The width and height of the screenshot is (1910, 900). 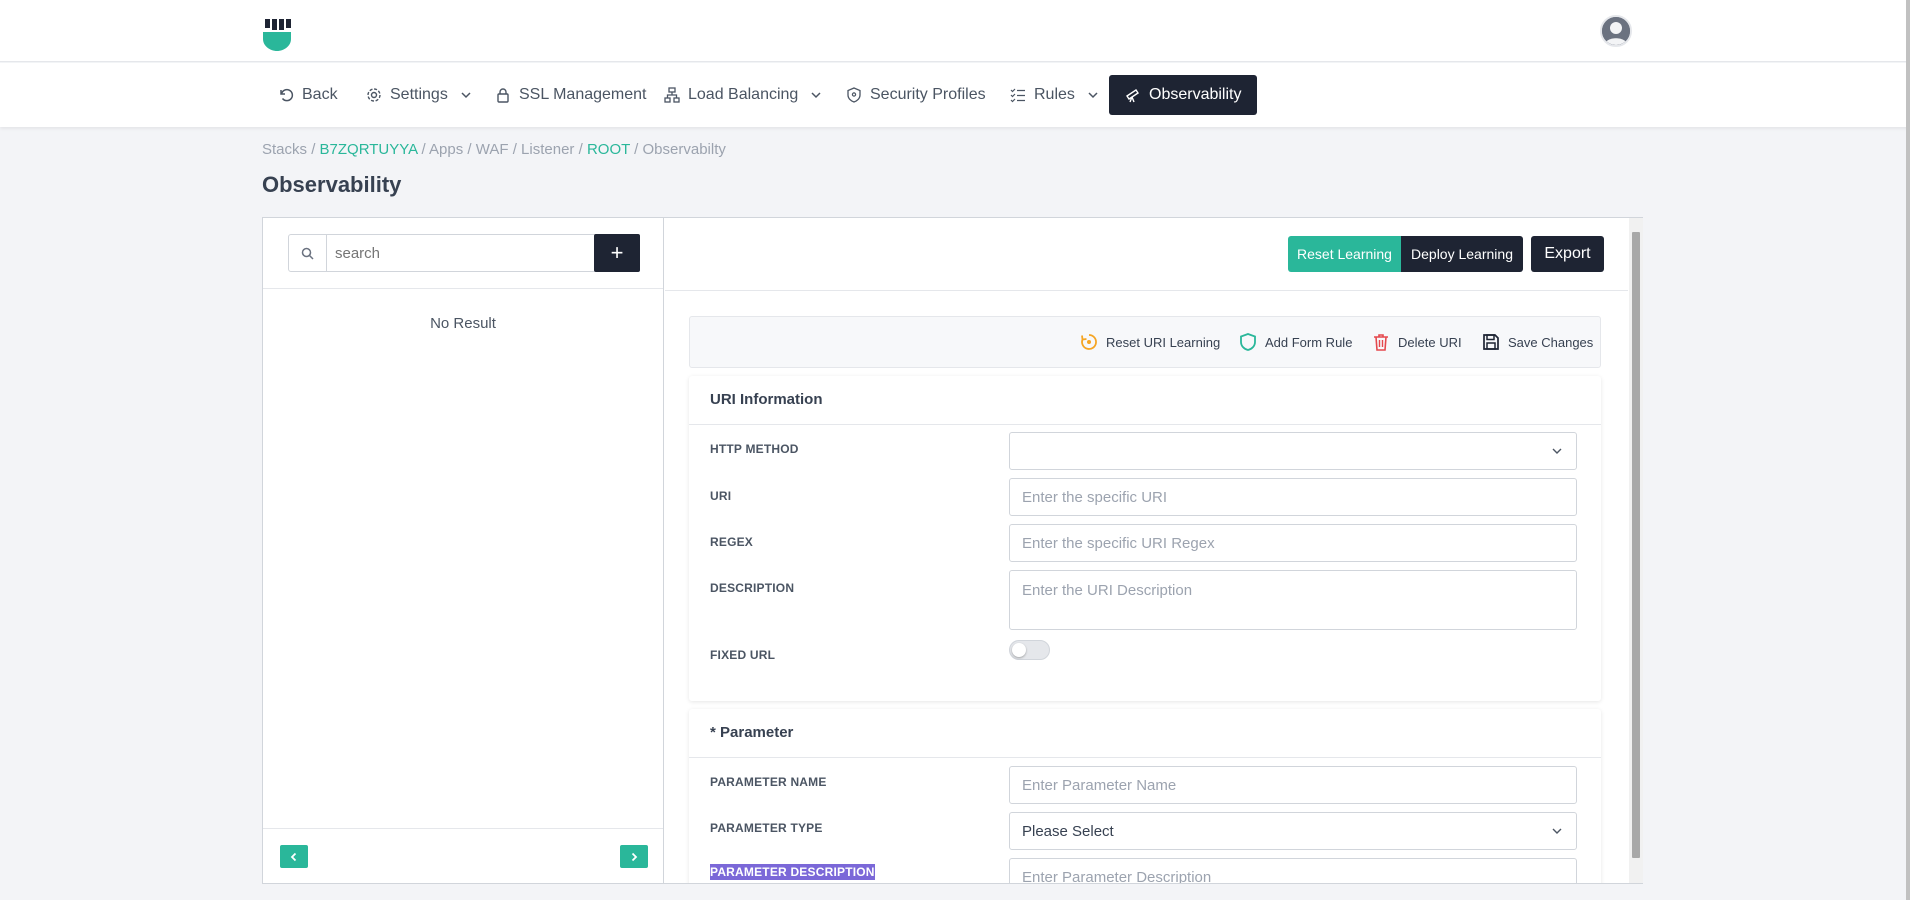 I want to click on uri-label: URI, so click(x=721, y=496).